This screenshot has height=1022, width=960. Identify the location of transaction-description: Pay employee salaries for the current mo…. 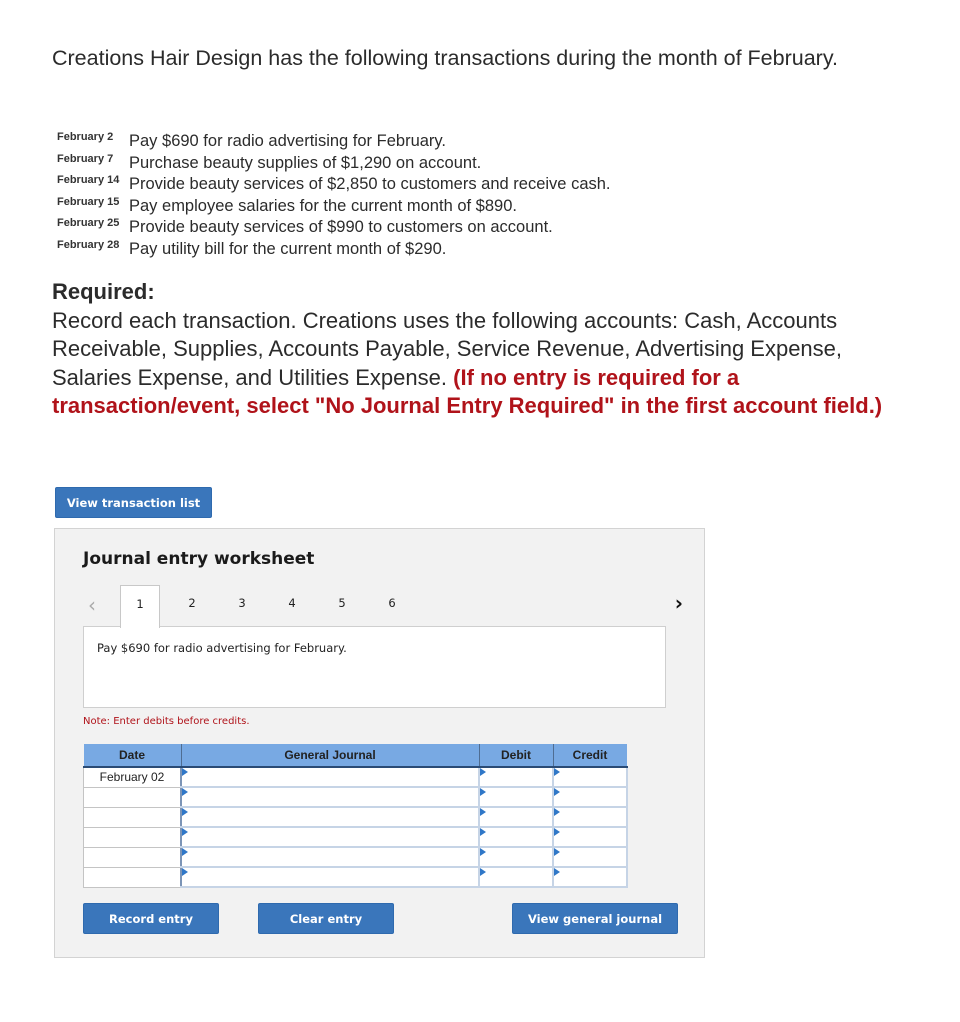
(323, 205).